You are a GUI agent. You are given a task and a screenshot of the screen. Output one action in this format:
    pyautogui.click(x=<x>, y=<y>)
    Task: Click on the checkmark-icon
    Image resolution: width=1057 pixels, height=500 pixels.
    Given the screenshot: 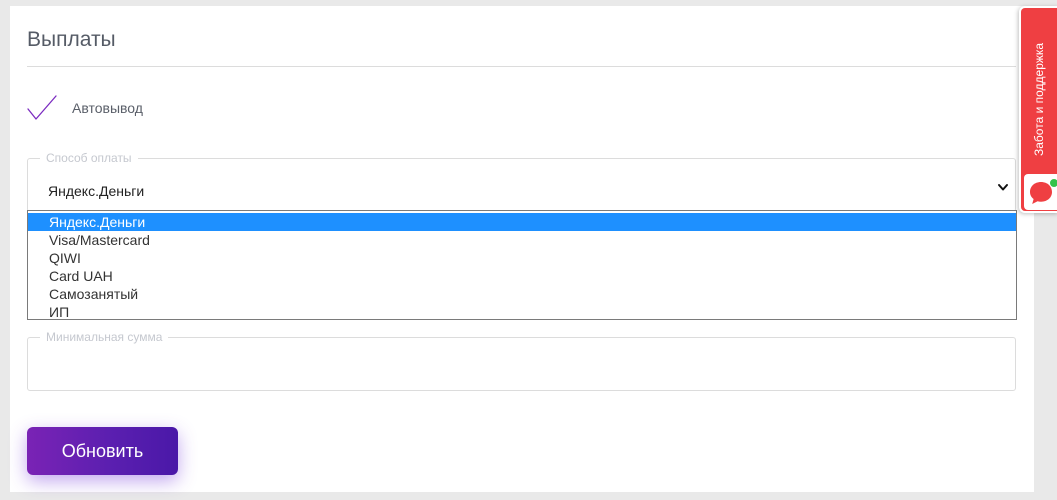 What is the action you would take?
    pyautogui.click(x=42, y=107)
    